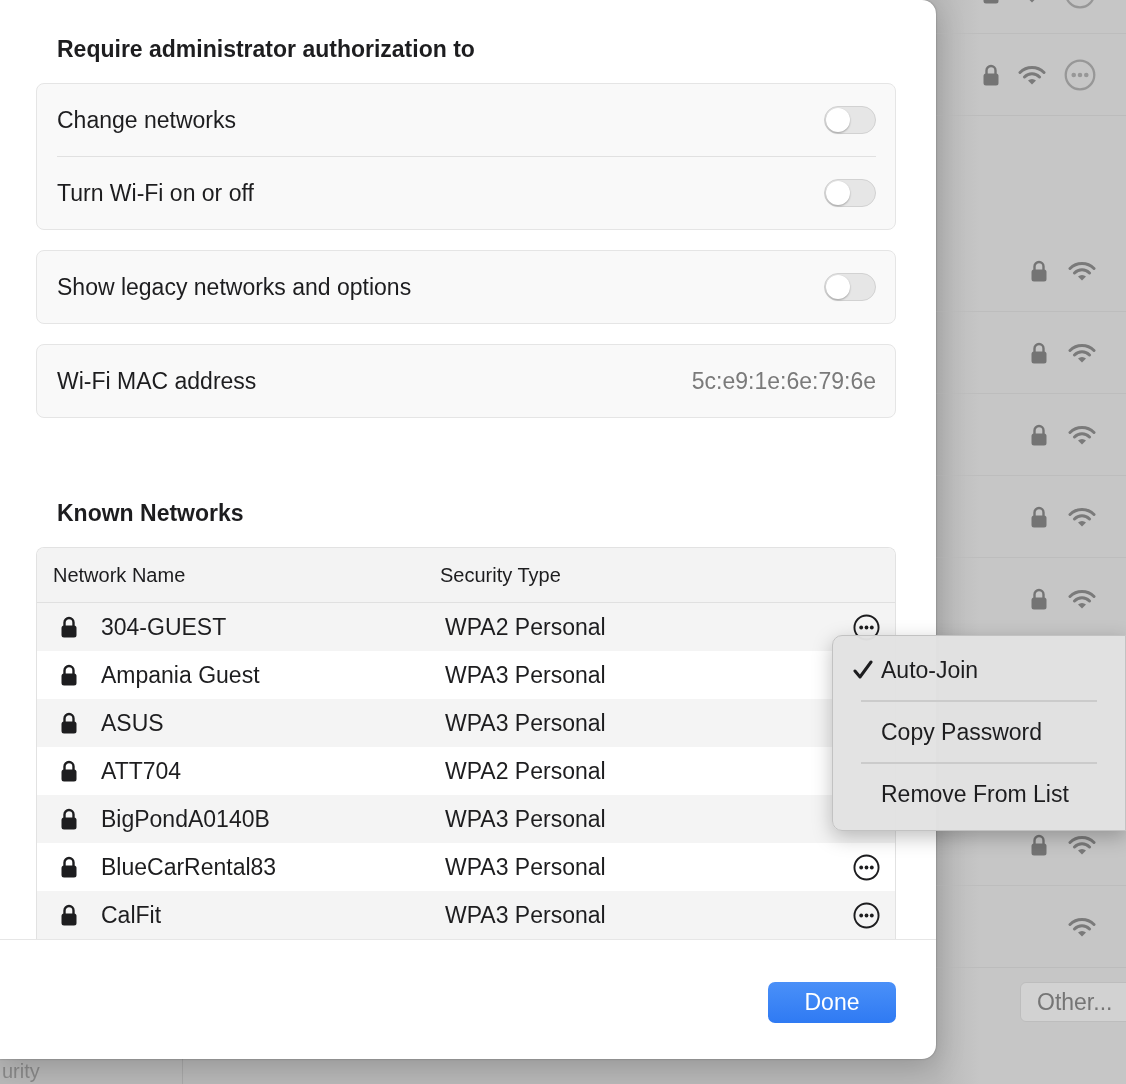  What do you see at coordinates (155, 193) in the screenshot?
I see `setting-label: Turn Wi-Fi on or off` at bounding box center [155, 193].